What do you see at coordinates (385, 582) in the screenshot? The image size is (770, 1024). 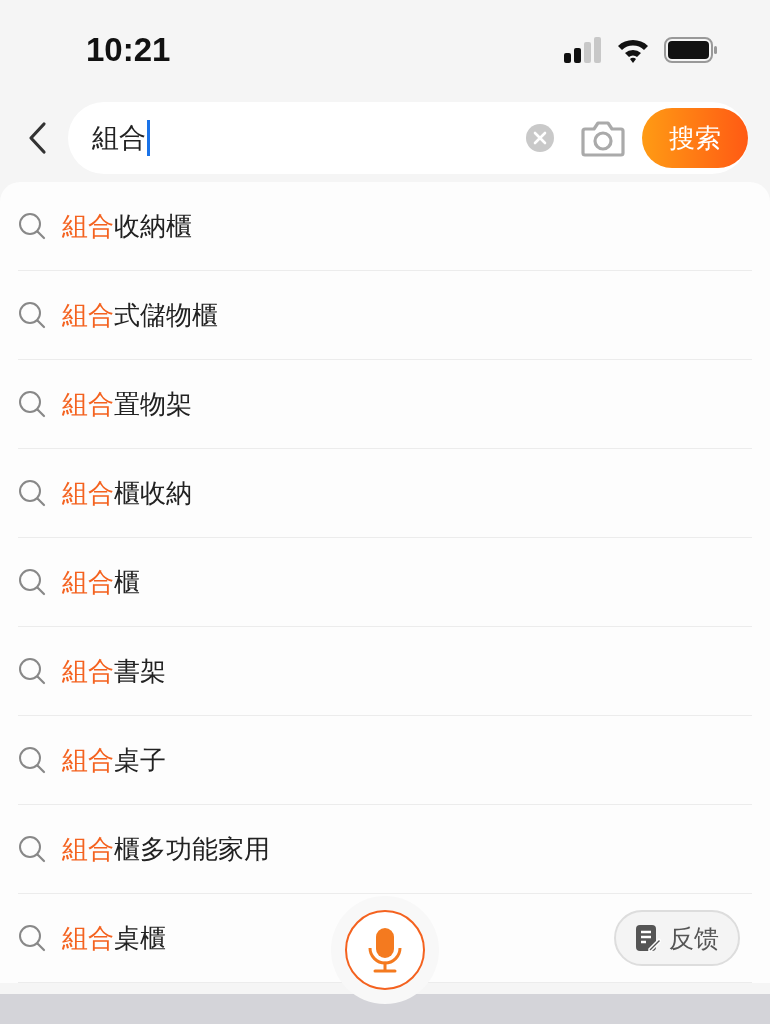 I see `suggestion-item: 組合櫃` at bounding box center [385, 582].